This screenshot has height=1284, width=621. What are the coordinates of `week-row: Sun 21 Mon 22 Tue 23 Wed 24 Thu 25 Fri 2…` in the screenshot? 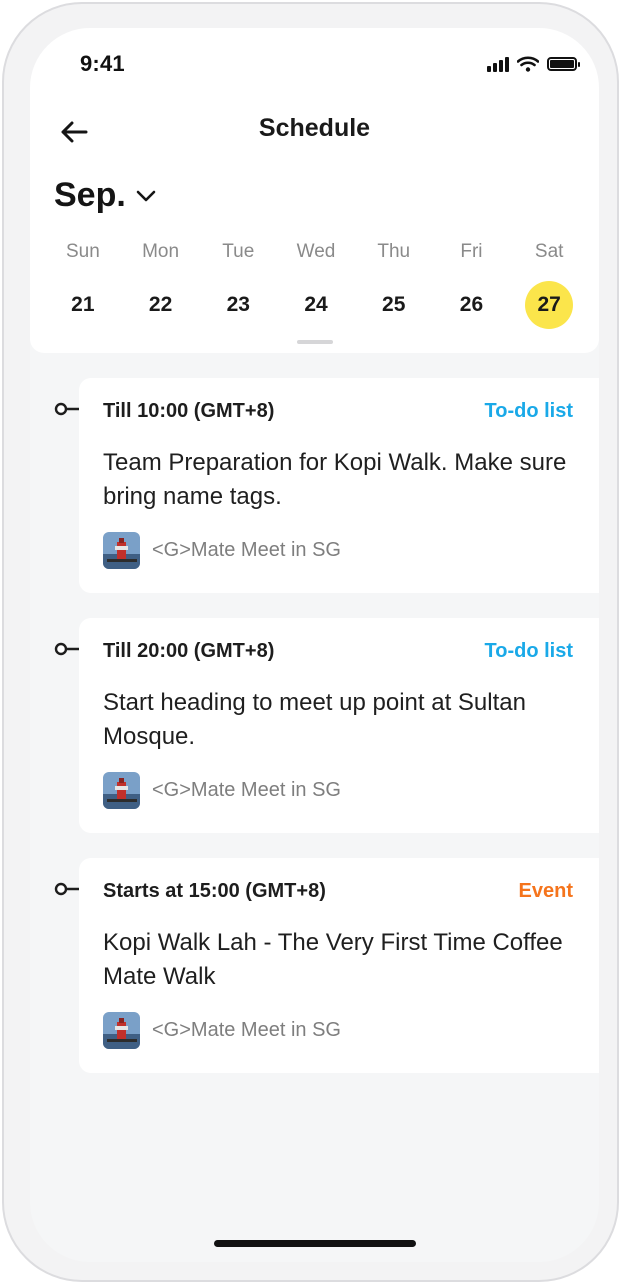 It's located at (316, 285).